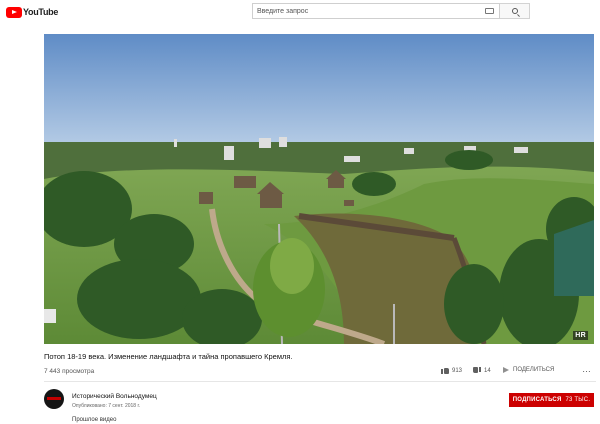 The image size is (600, 424). Describe the element at coordinates (482, 370) in the screenshot. I see `dislike-button: 14` at that location.